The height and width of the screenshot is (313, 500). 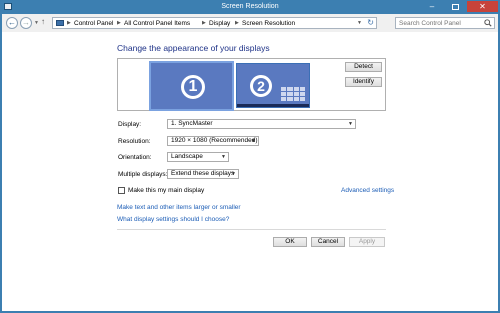 I want to click on monitor-number: 2, so click(x=261, y=86).